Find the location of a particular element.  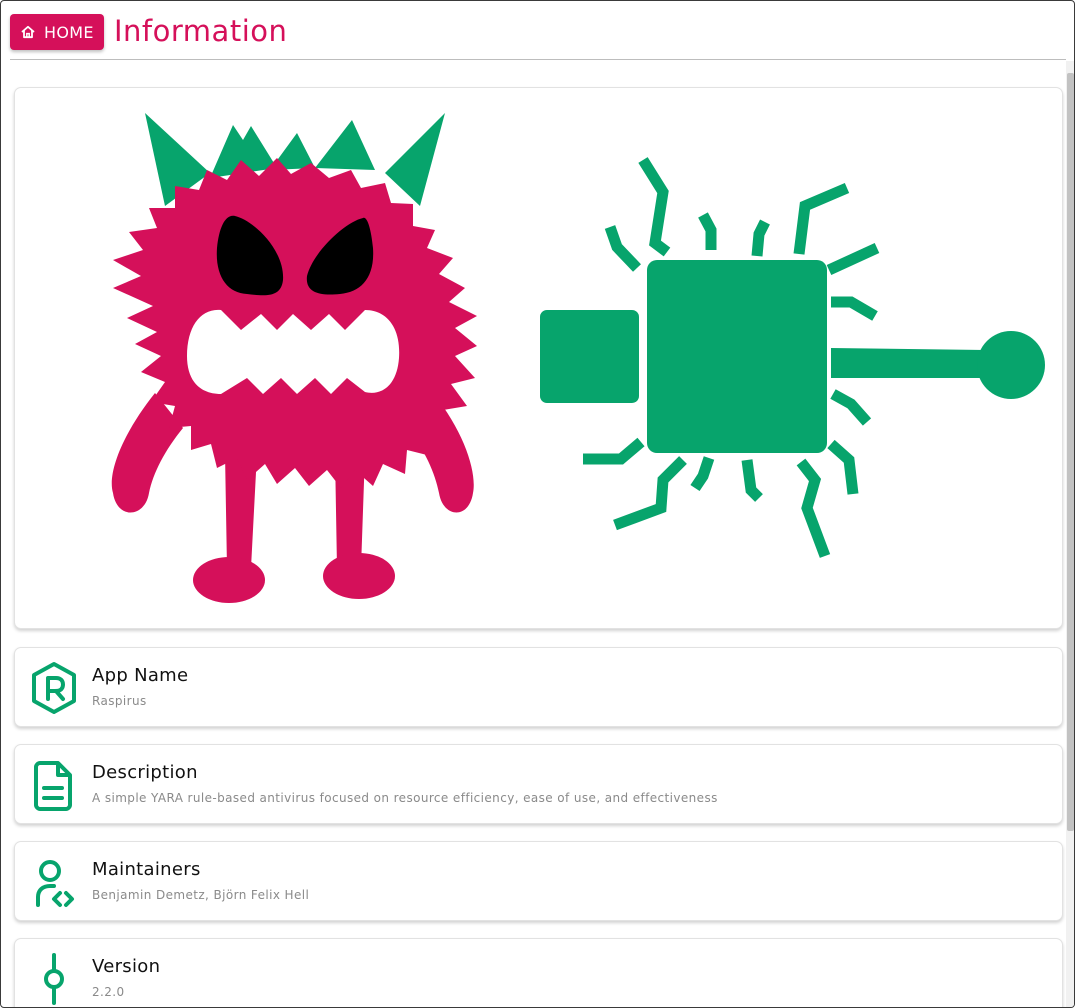

version-commit-icon is located at coordinates (54, 979).